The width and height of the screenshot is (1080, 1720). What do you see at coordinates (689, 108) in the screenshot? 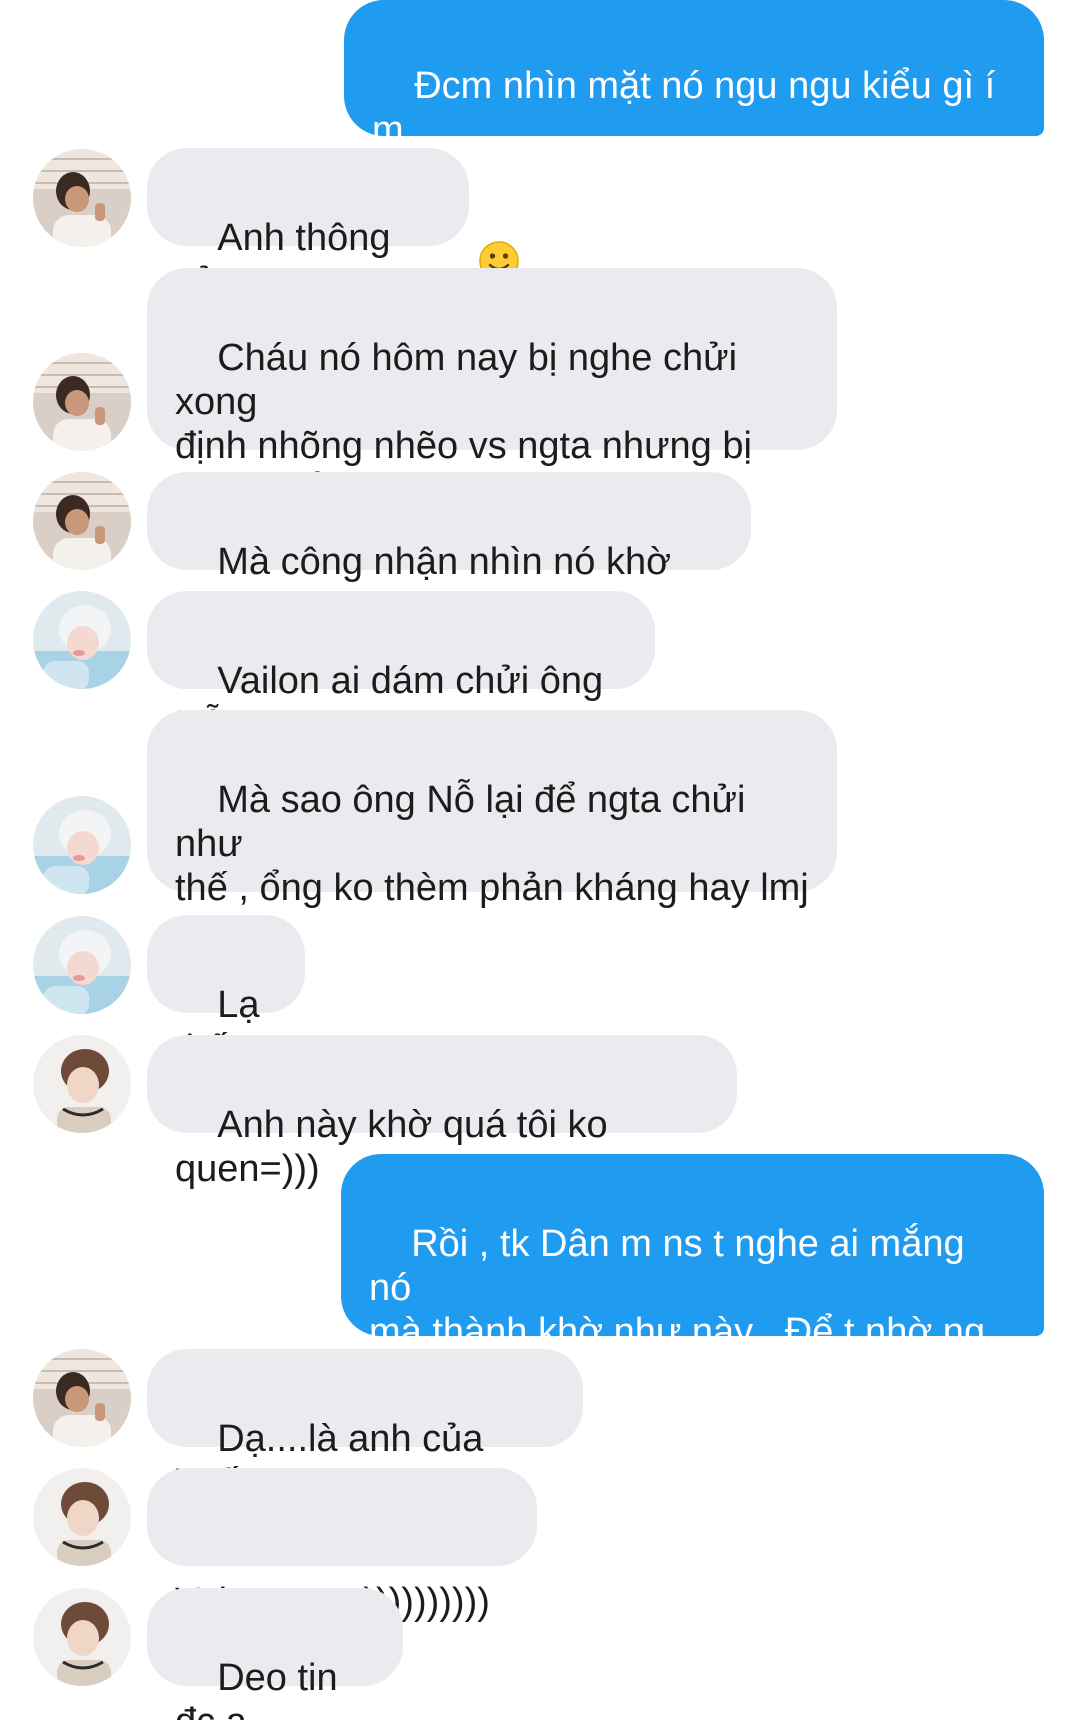
I see `message-text: Đcm nhìn mặt nó ngu ngu kiểu gì í m` at bounding box center [689, 108].